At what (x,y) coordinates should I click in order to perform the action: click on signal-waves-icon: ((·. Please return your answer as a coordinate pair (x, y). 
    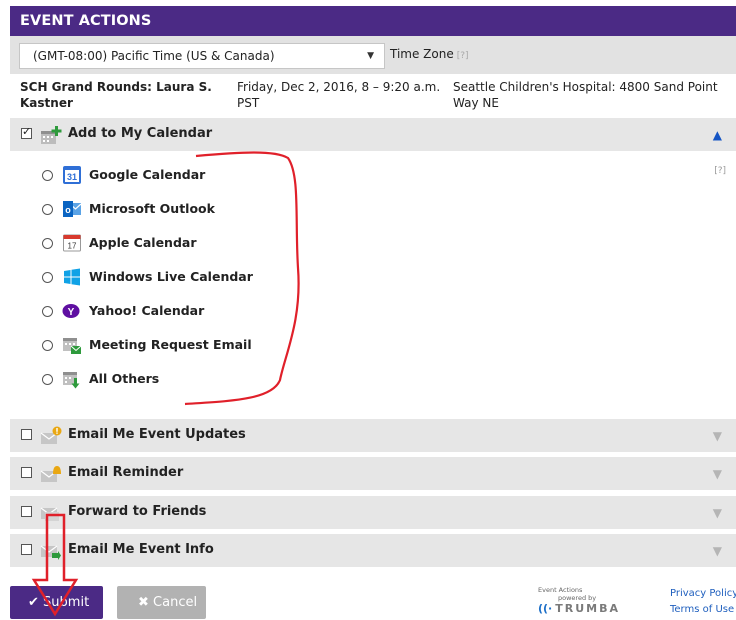
    Looking at the image, I should click on (545, 608).